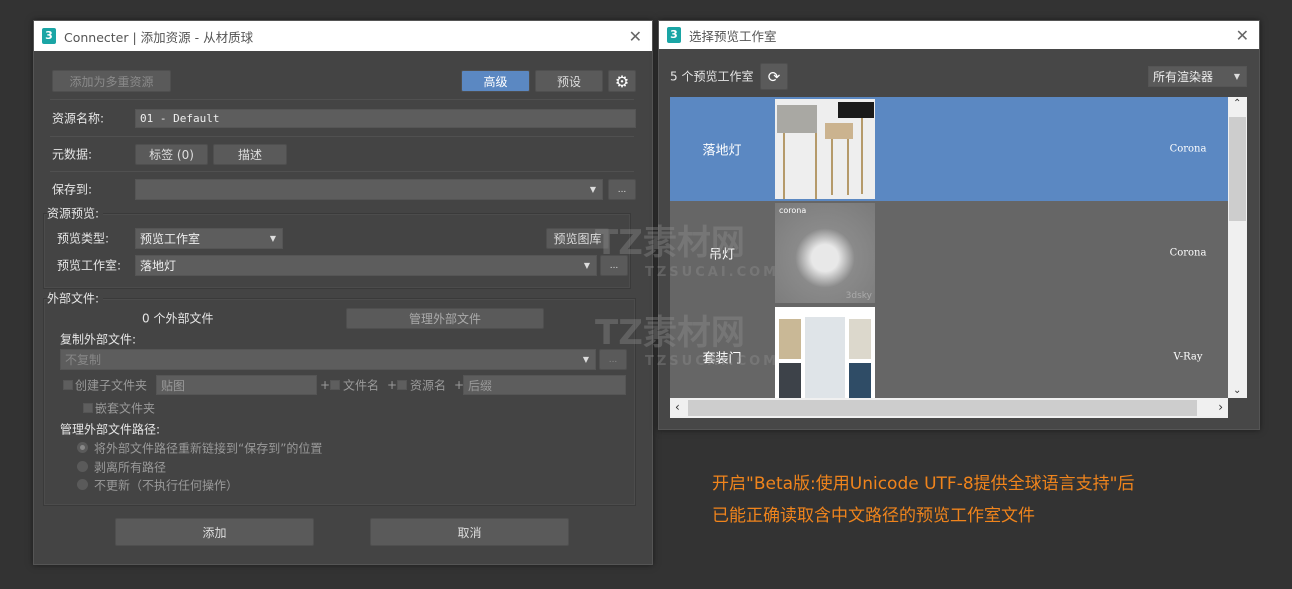 Image resolution: width=1292 pixels, height=589 pixels. Describe the element at coordinates (110, 429) in the screenshot. I see `manage-paths-label: 管理外部文件路径:` at that location.